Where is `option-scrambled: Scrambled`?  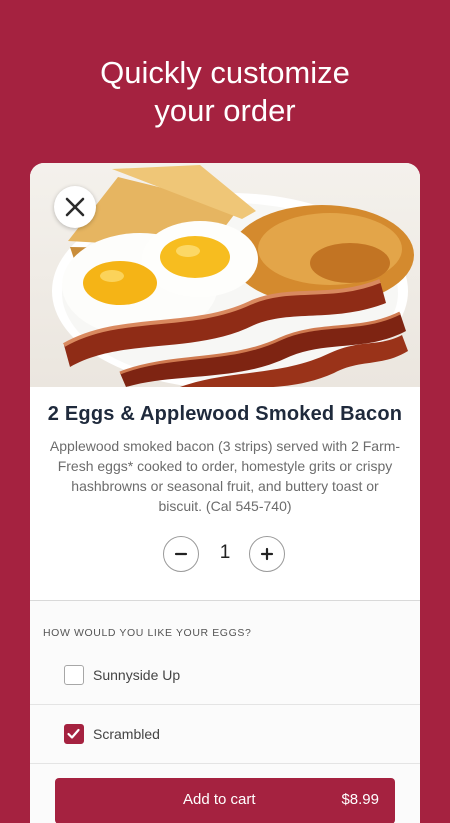 option-scrambled: Scrambled is located at coordinates (225, 735).